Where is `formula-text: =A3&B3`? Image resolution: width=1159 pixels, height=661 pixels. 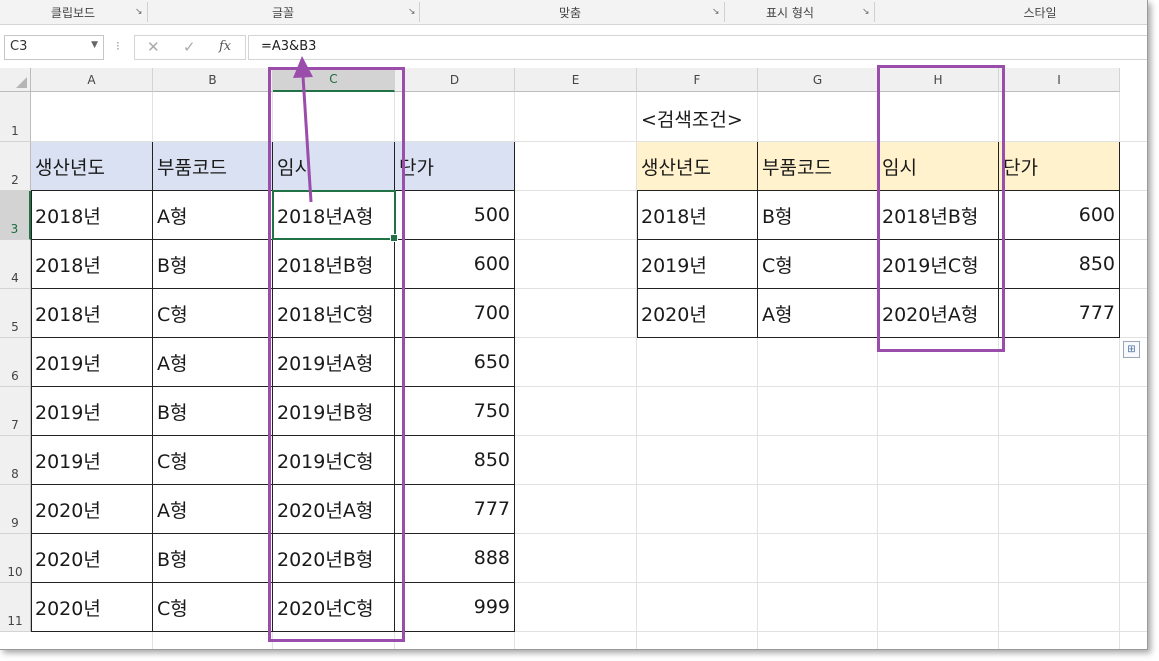 formula-text: =A3&B3 is located at coordinates (289, 46).